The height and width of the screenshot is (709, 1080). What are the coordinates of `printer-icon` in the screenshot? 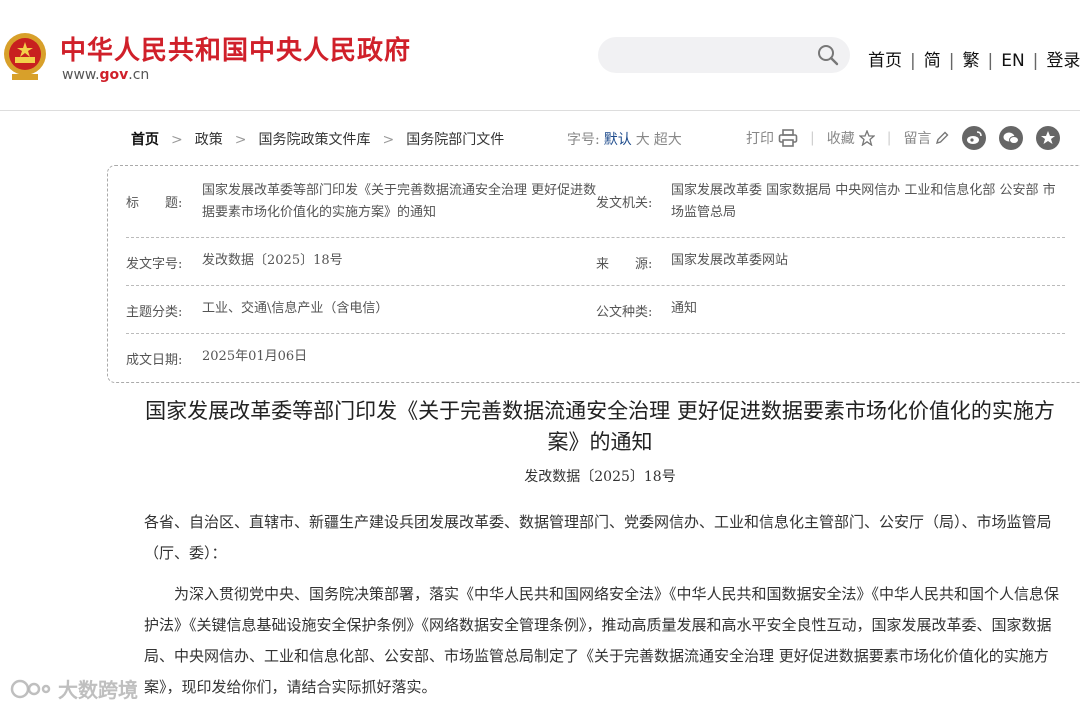 It's located at (788, 138).